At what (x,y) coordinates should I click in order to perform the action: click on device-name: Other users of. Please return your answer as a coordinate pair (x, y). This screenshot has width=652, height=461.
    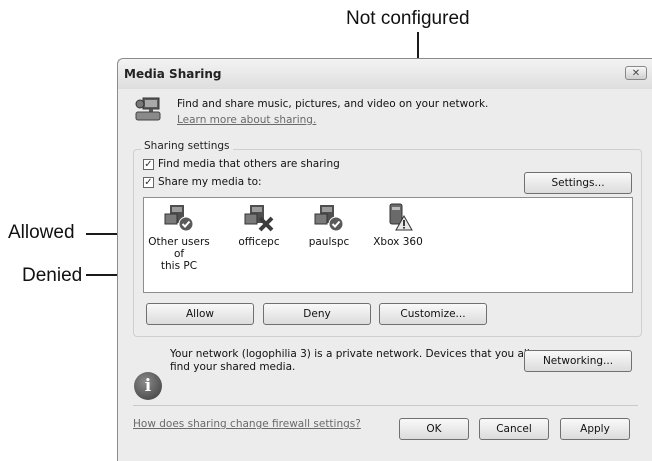
    Looking at the image, I should click on (179, 248).